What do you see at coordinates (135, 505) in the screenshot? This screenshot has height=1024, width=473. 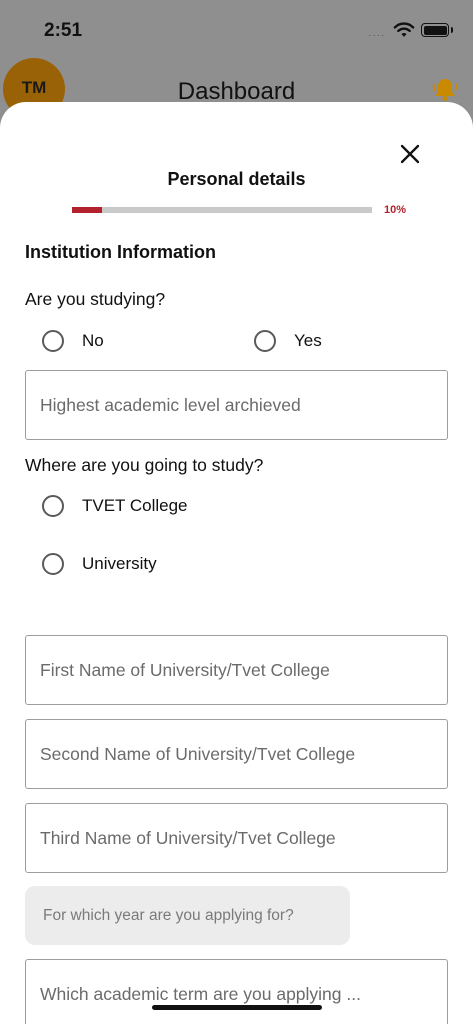 I see `radio-tvet-label: TVET College` at bounding box center [135, 505].